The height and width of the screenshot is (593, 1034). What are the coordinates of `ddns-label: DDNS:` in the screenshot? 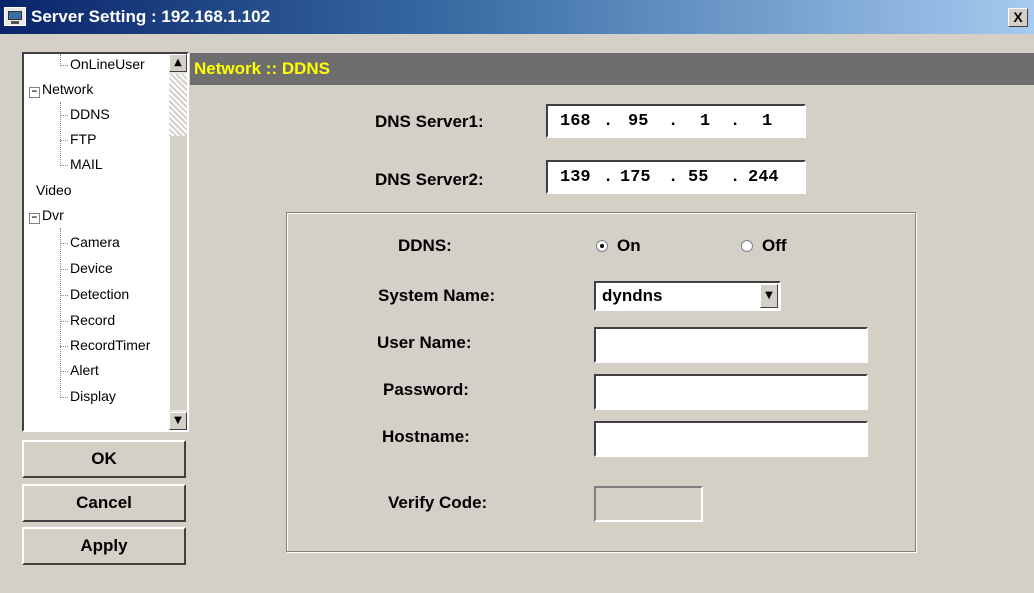 It's located at (425, 245).